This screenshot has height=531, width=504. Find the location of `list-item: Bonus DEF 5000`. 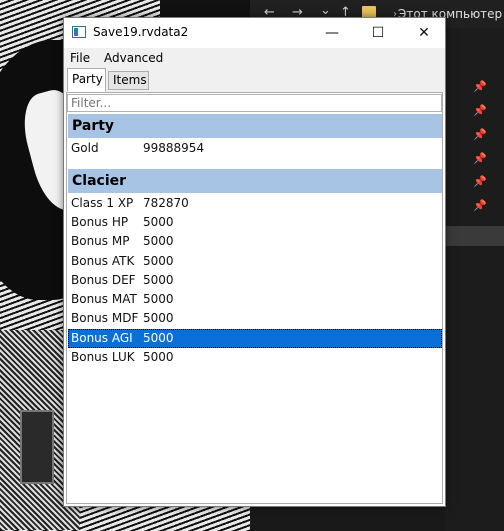

list-item: Bonus DEF 5000 is located at coordinates (255, 280).